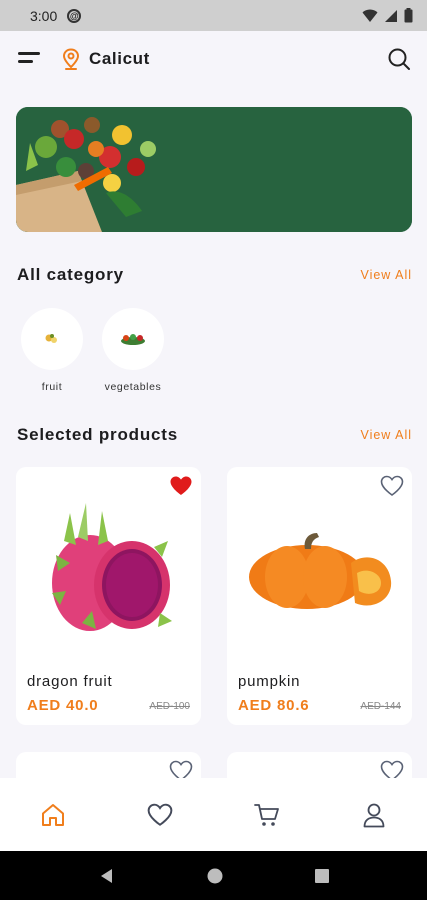  I want to click on heart-icon, so click(160, 814).